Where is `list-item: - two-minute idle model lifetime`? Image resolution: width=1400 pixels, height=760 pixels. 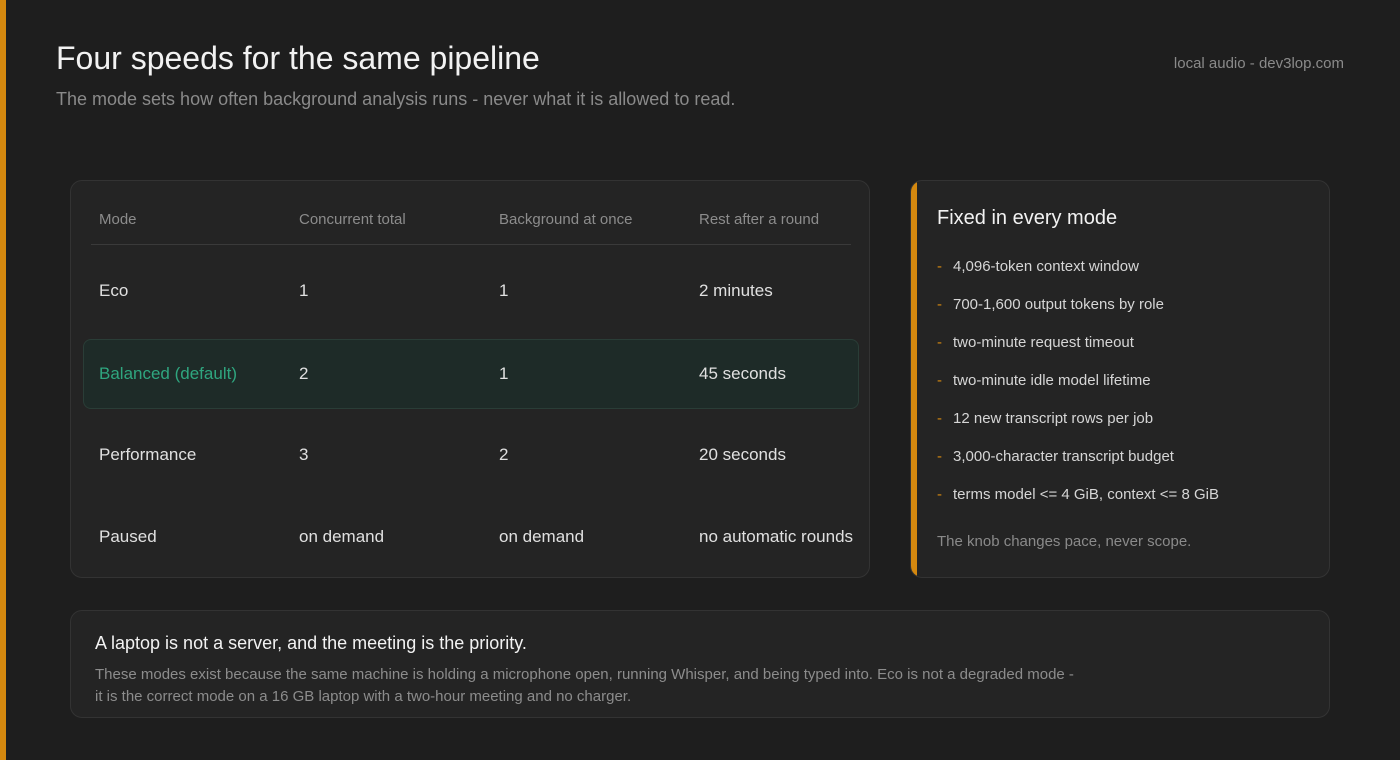 list-item: - two-minute idle model lifetime is located at coordinates (1044, 380).